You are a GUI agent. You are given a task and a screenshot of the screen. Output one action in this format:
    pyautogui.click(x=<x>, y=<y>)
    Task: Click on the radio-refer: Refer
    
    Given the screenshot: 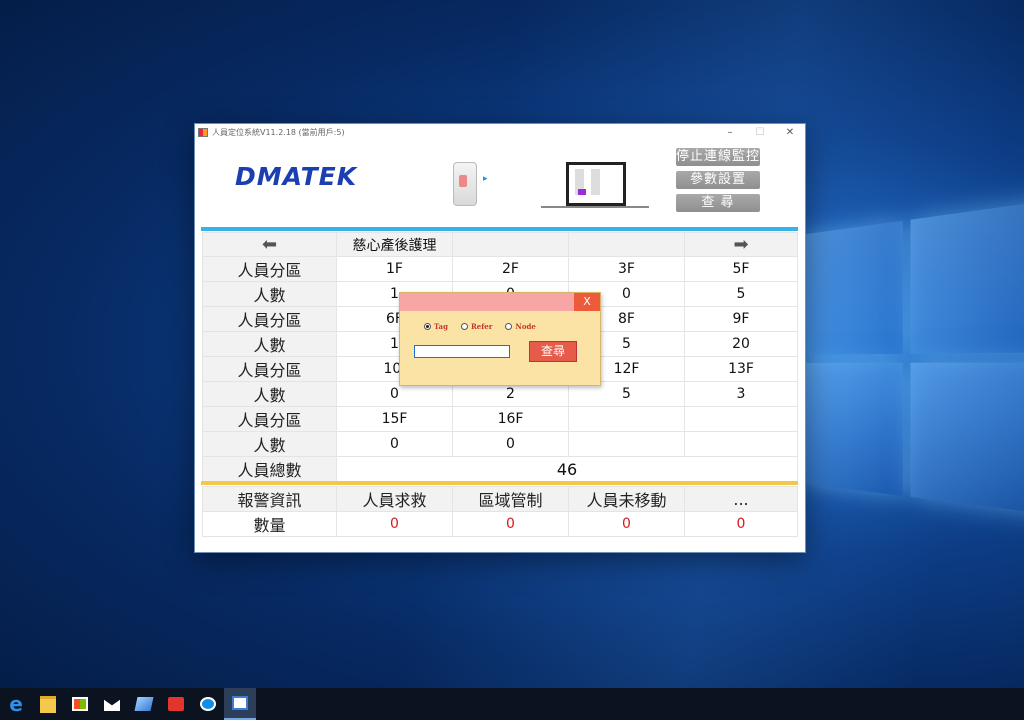 What is the action you would take?
    pyautogui.click(x=476, y=326)
    